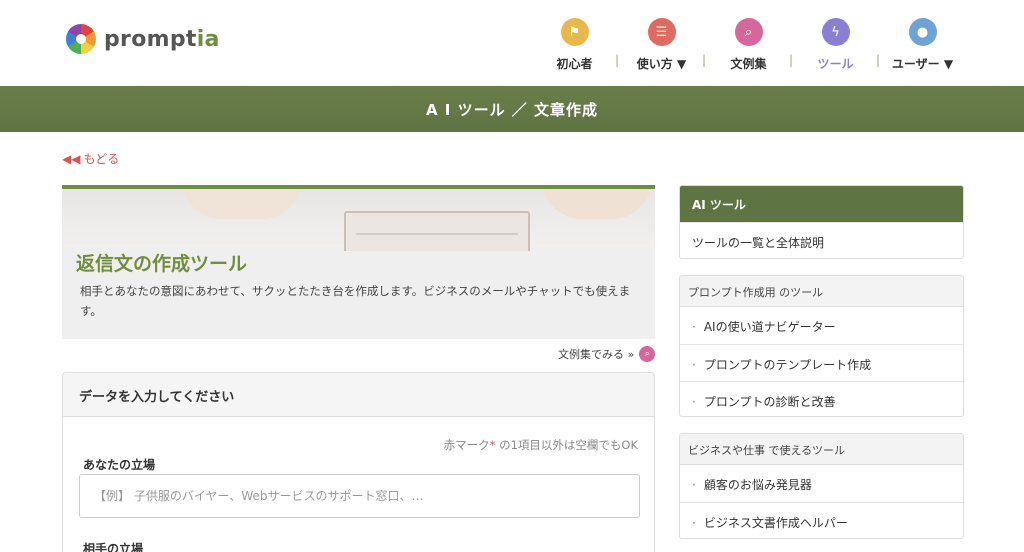 The width and height of the screenshot is (1024, 552). What do you see at coordinates (835, 32) in the screenshot?
I see `lightning-icon: ϟ` at bounding box center [835, 32].